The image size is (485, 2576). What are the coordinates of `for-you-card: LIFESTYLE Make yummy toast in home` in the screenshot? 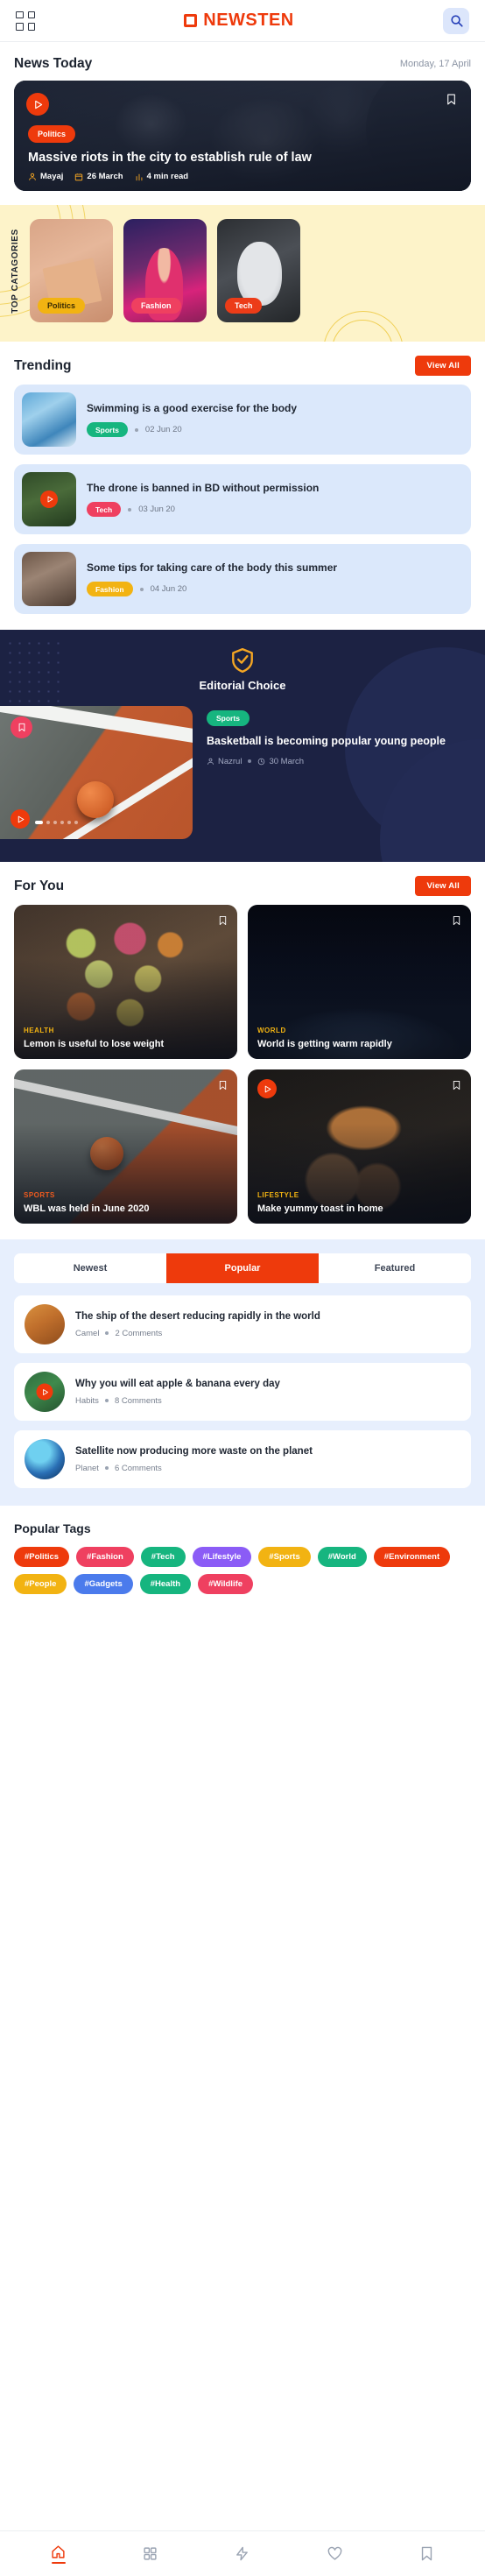 It's located at (359, 1146).